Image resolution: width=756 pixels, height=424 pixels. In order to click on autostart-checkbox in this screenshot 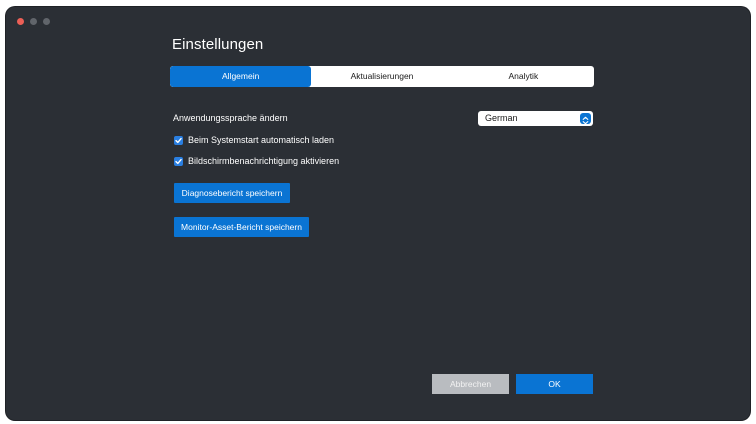, I will do `click(178, 140)`.